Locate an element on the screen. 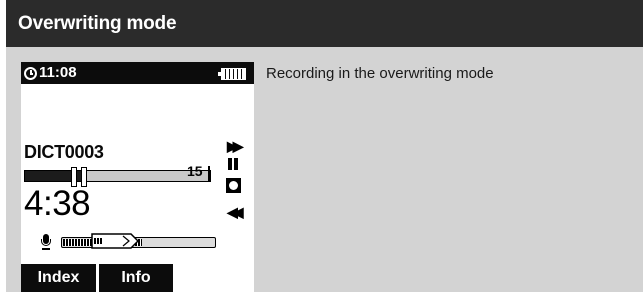 The width and height of the screenshot is (643, 292). progress-end-mark is located at coordinates (207, 174).